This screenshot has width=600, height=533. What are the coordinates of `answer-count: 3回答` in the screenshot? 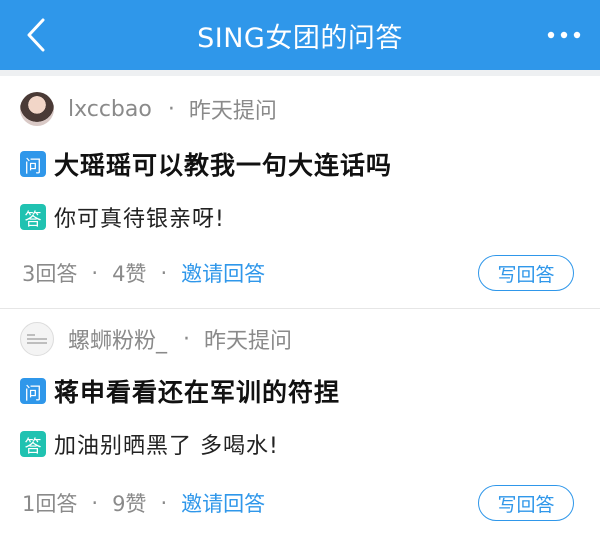 It's located at (50, 274).